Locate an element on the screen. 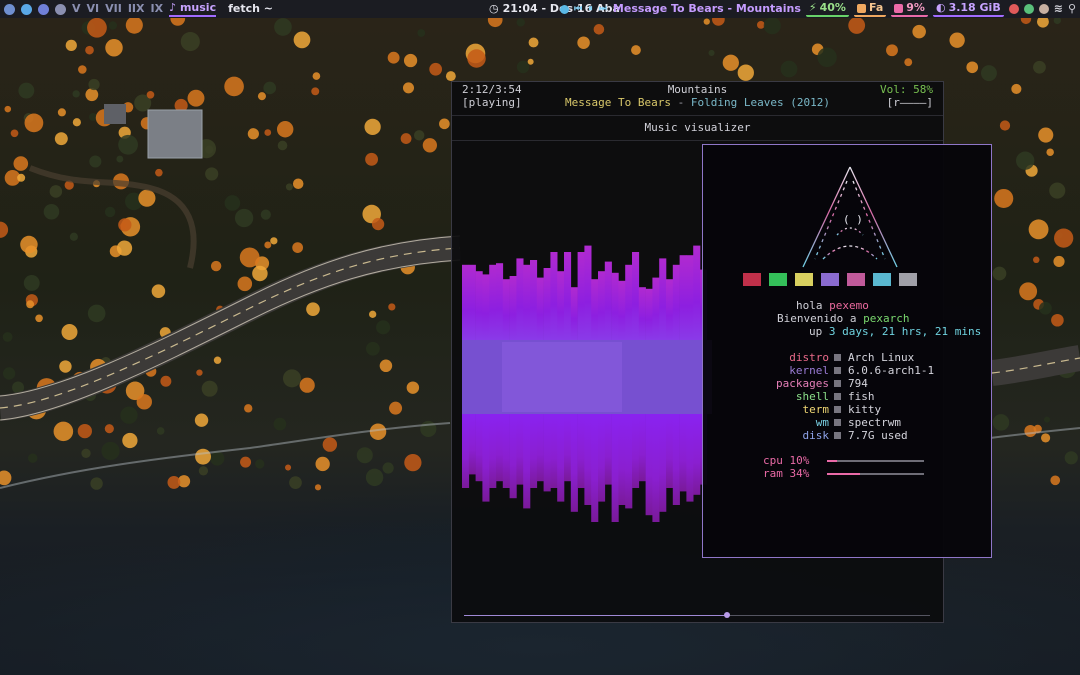  chrome-tray-icon is located at coordinates (1013, 9).